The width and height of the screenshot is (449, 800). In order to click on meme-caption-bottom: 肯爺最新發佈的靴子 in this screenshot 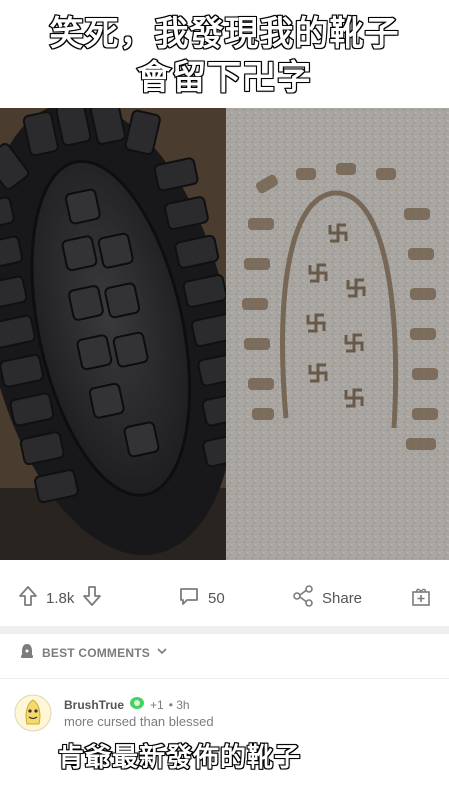, I will do `click(179, 758)`.